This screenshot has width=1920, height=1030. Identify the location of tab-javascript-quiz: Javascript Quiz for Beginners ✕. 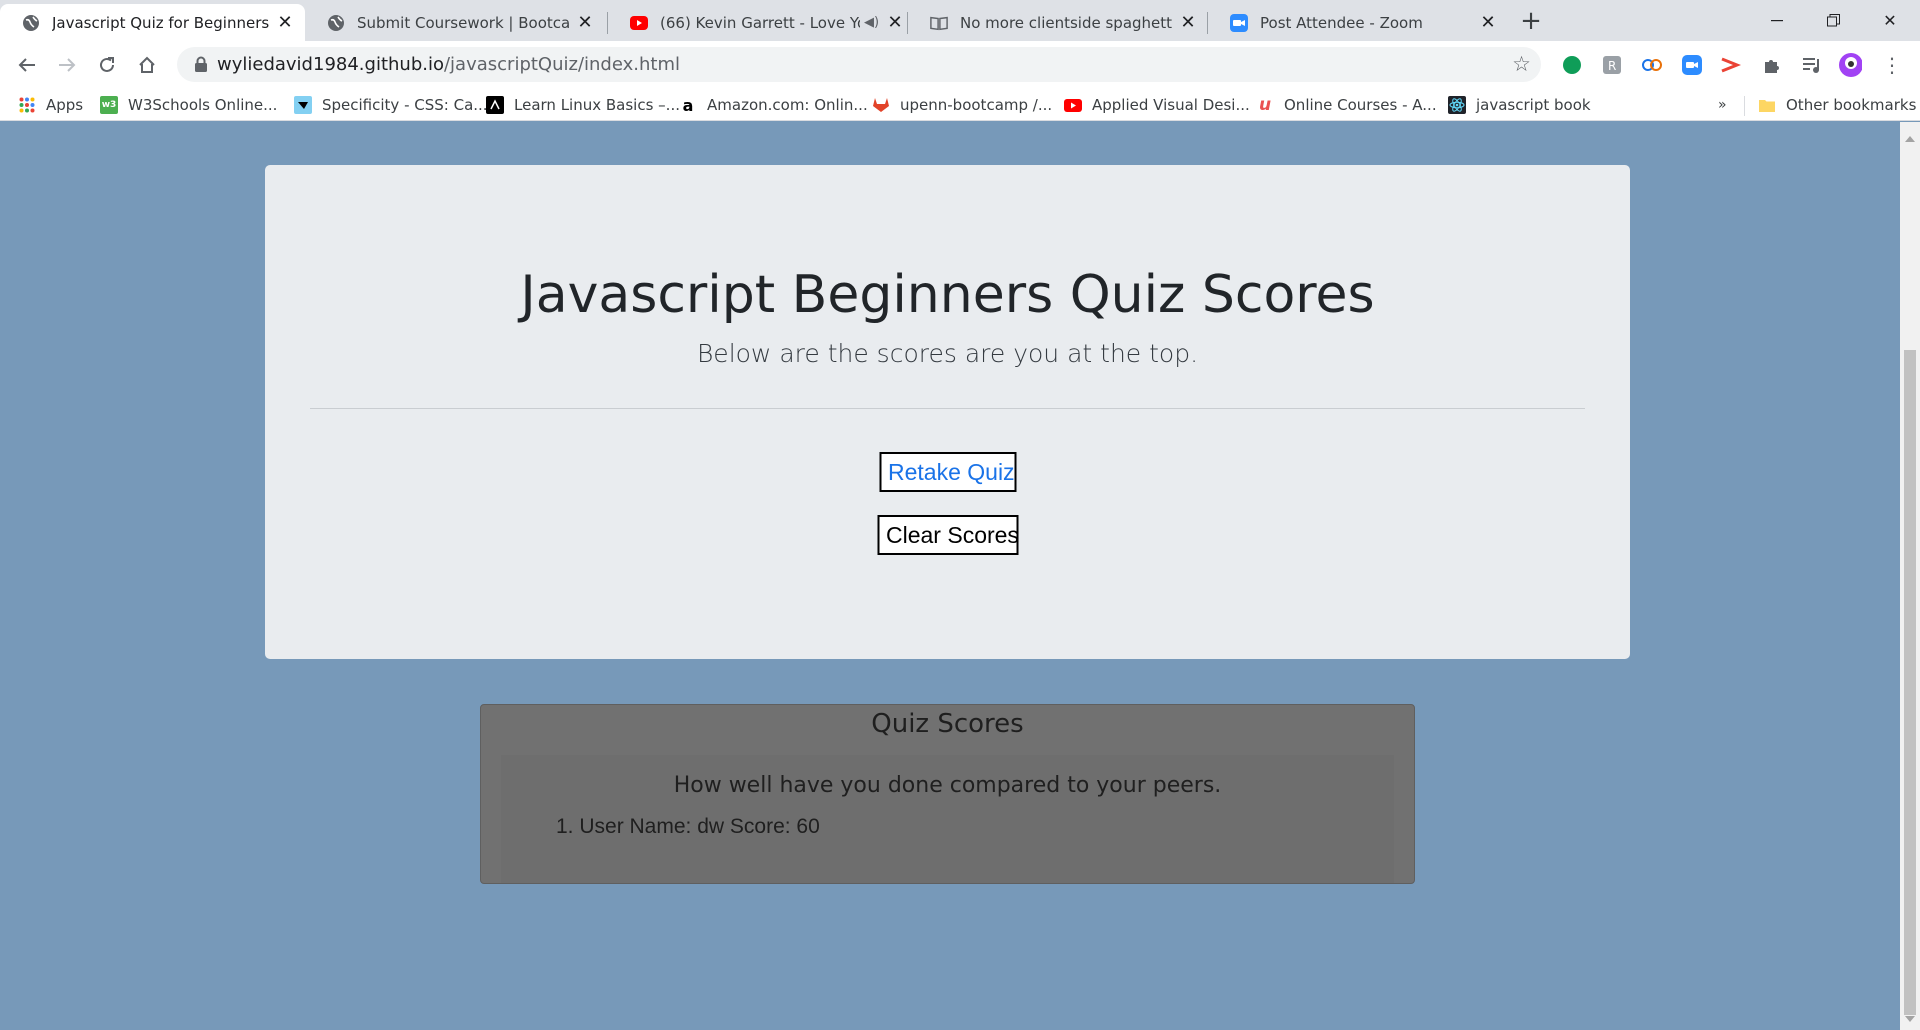
(152, 22).